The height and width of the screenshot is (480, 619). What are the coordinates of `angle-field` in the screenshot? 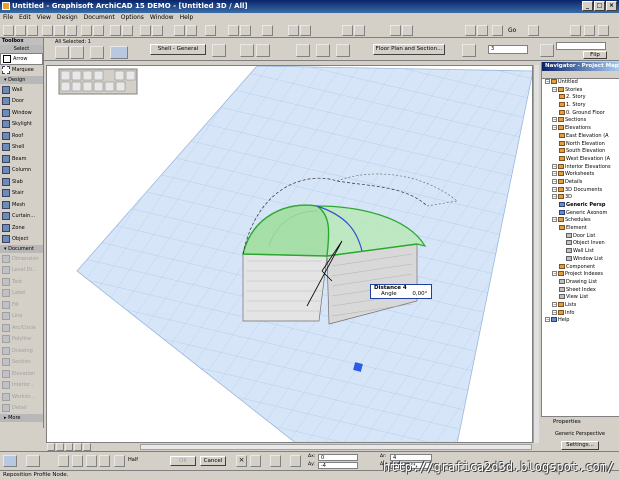 It's located at (581, 46).